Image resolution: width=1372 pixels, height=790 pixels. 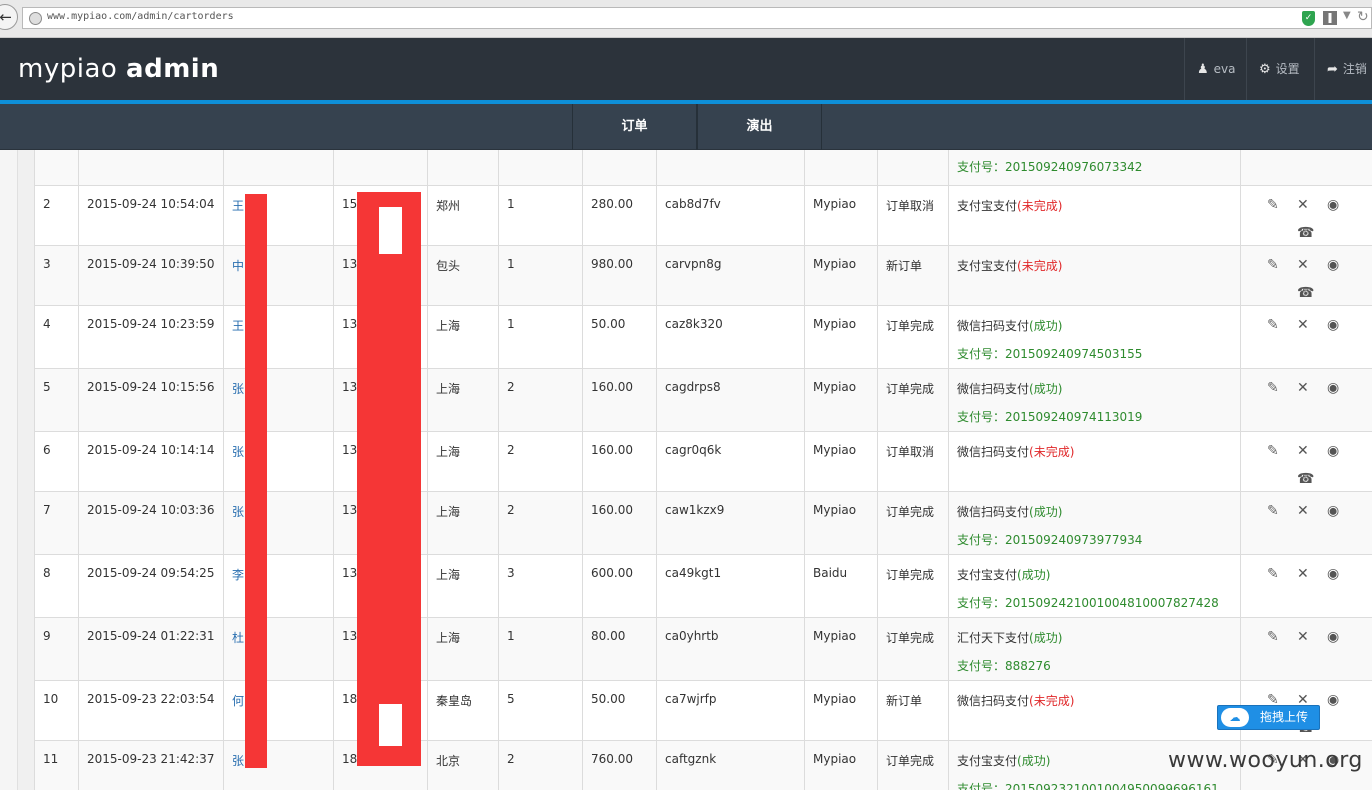 What do you see at coordinates (150, 215) in the screenshot?
I see `cell-time: 2015-09-24 10:54:04` at bounding box center [150, 215].